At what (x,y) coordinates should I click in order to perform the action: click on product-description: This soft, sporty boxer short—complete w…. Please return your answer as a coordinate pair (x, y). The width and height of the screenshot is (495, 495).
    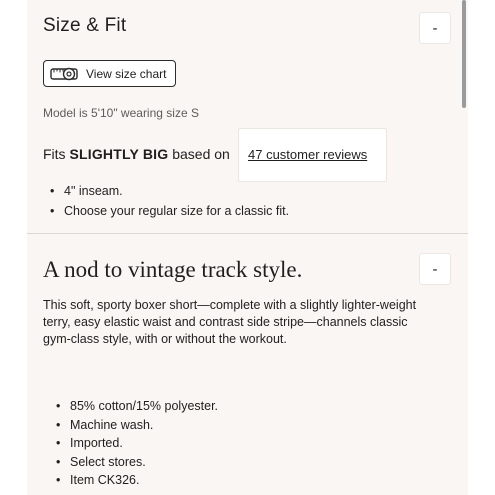
    Looking at the image, I should click on (230, 322).